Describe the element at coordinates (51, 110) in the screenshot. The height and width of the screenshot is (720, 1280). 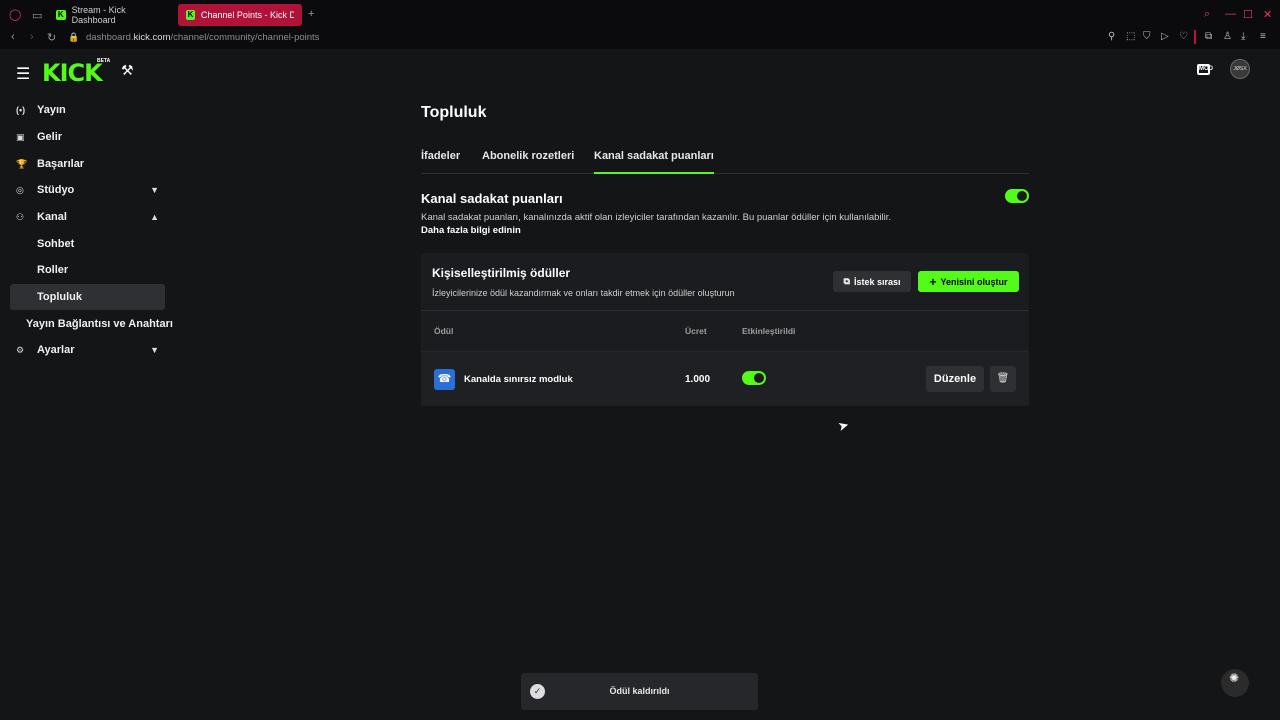
I see `sidebar-item-label: Yayın` at that location.